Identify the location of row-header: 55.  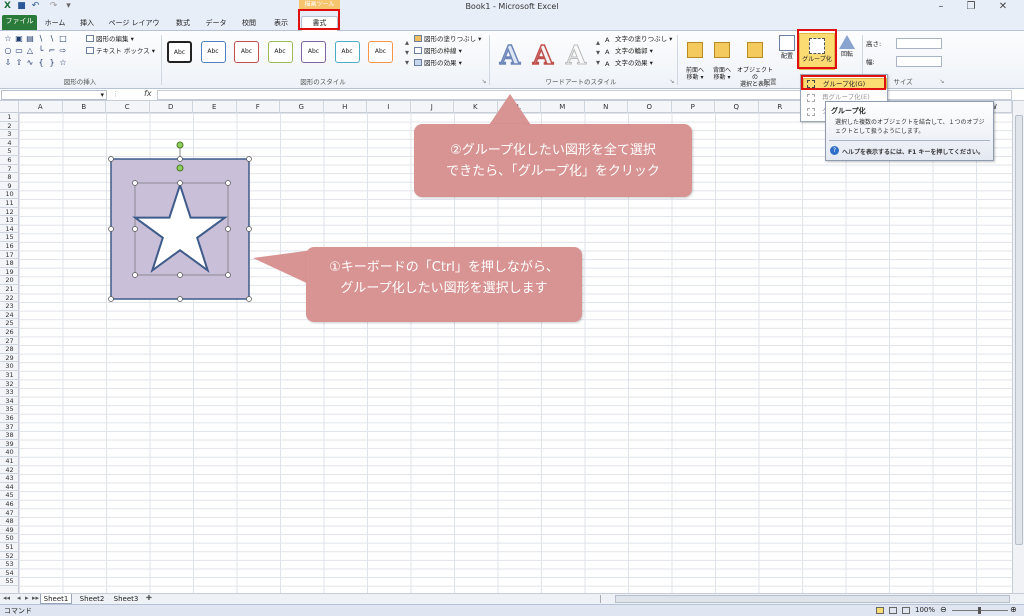
(9, 581).